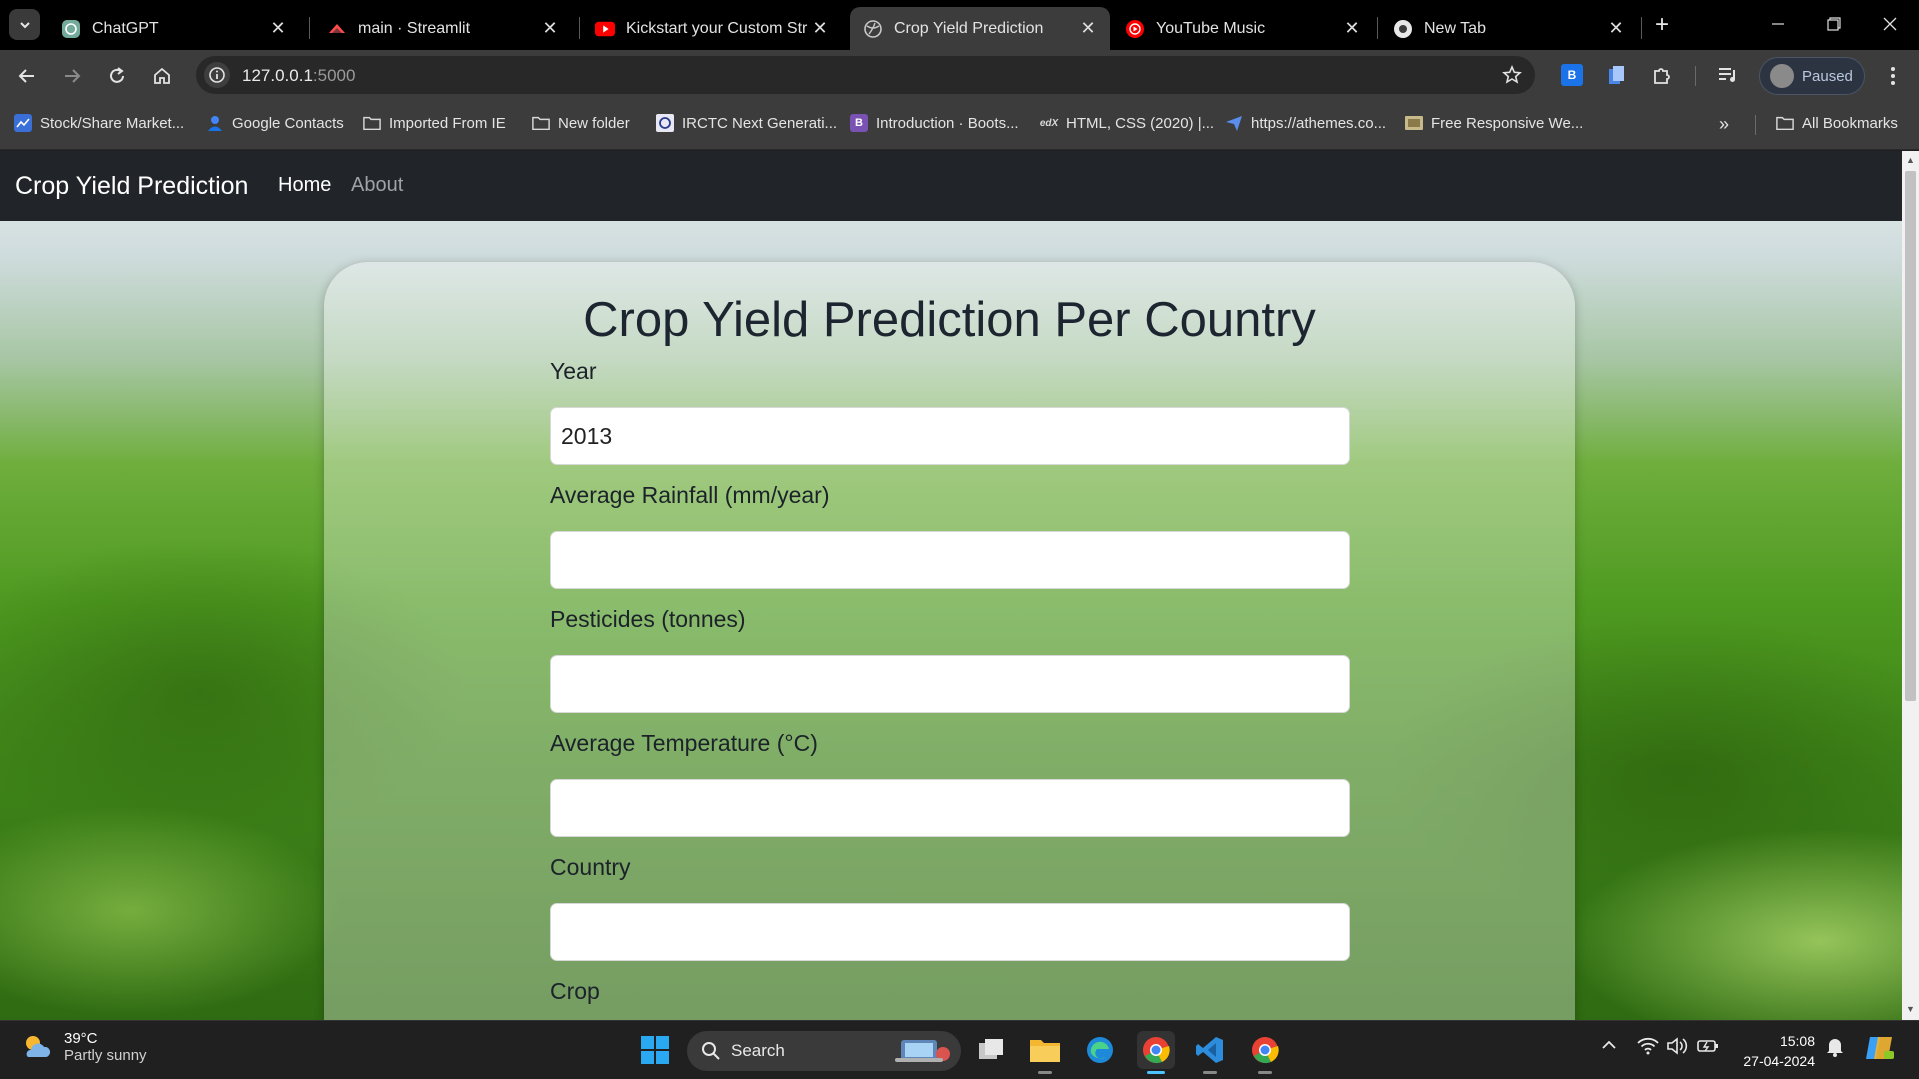 This screenshot has width=1919, height=1079. What do you see at coordinates (1609, 1047) in the screenshot?
I see `show-hidden-icons-button` at bounding box center [1609, 1047].